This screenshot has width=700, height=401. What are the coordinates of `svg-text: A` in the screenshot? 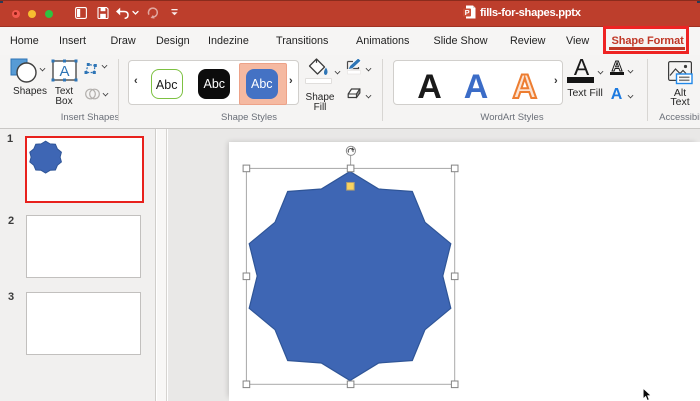 It's located at (64, 71).